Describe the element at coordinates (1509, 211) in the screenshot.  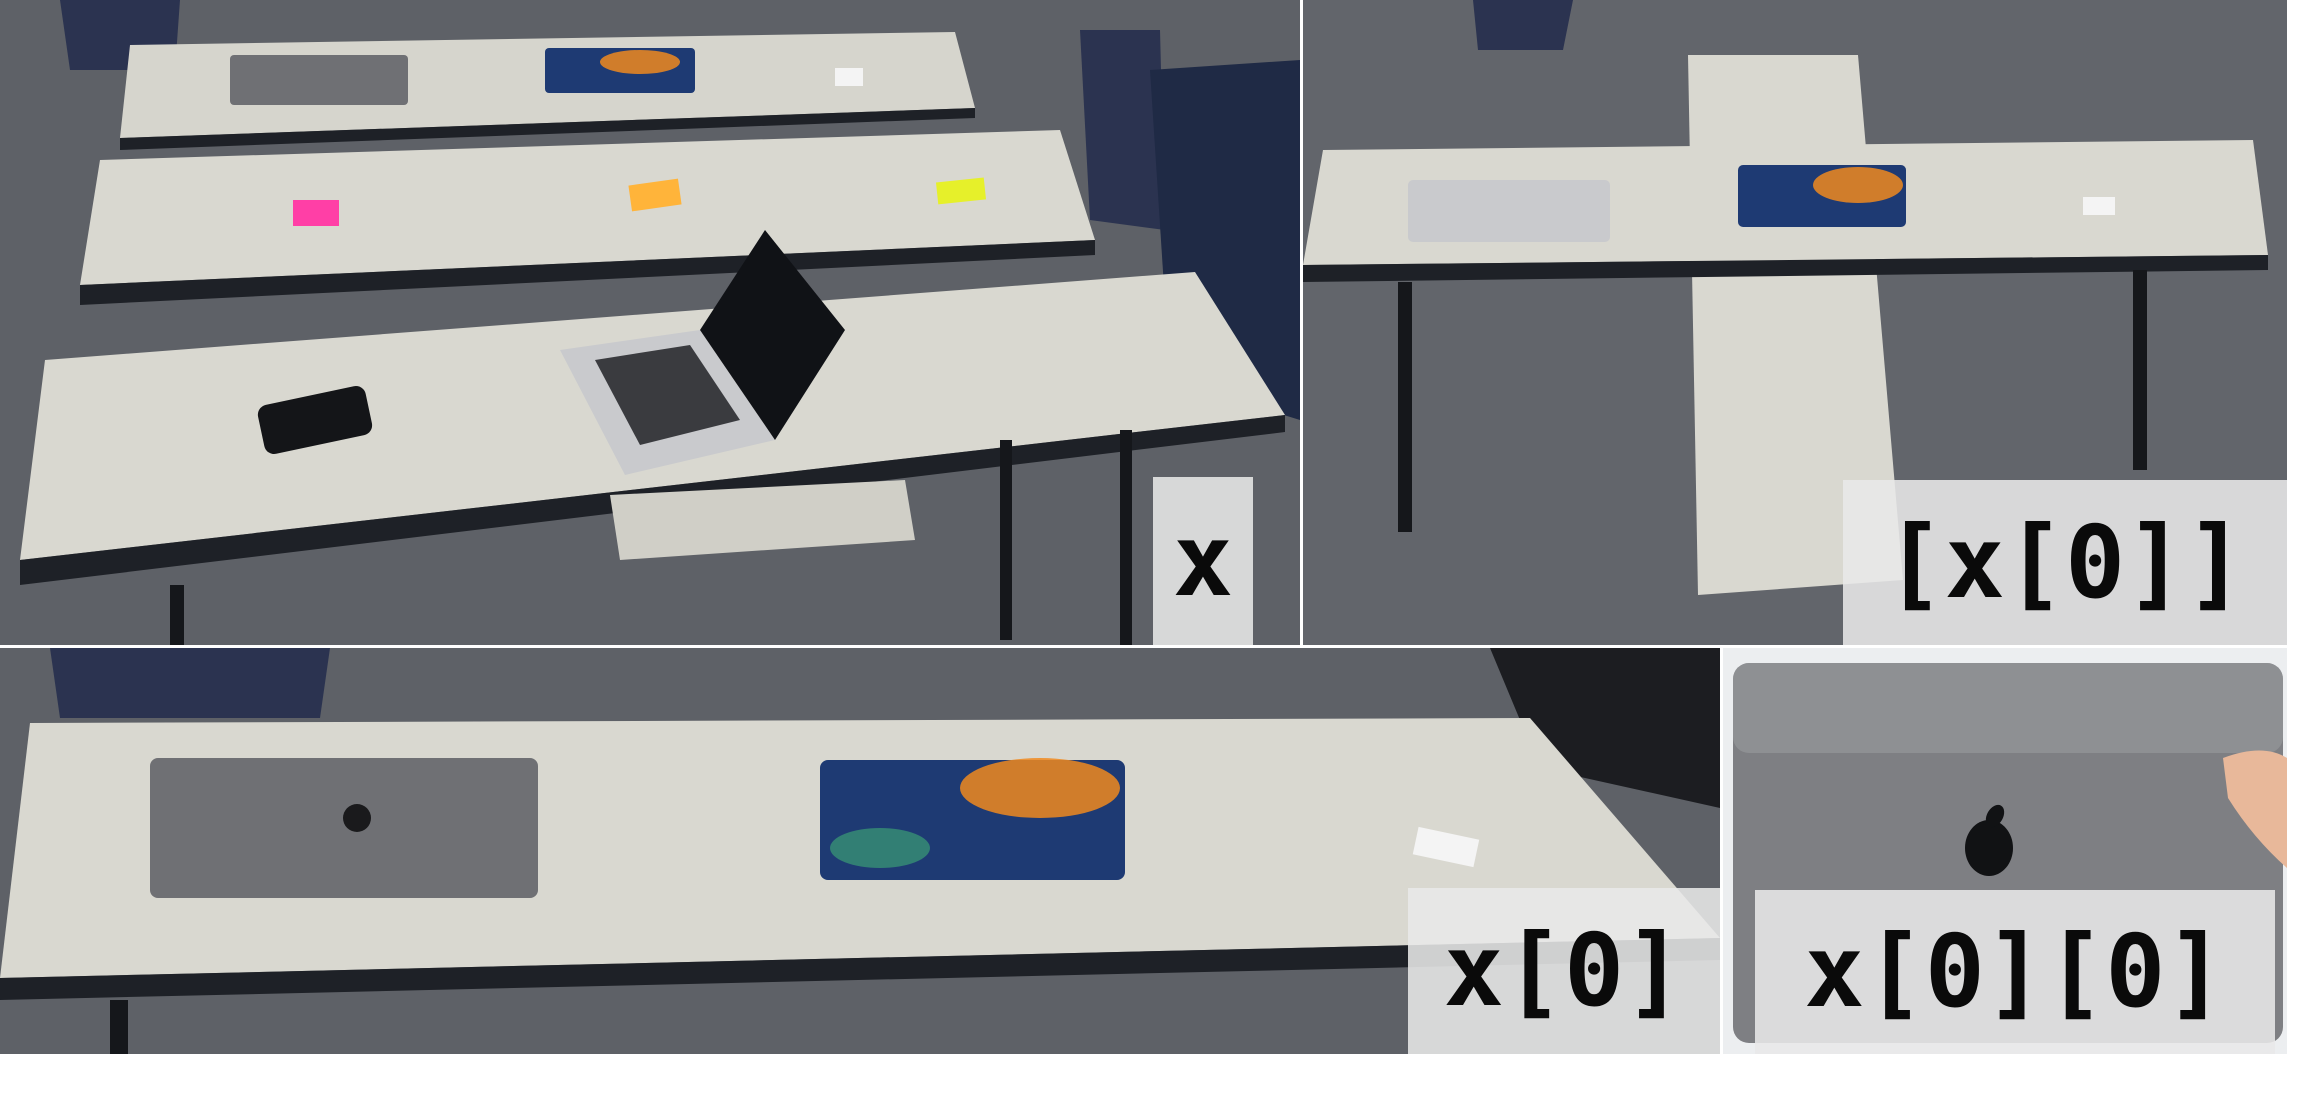
I see `laptop-closed-silver` at that location.